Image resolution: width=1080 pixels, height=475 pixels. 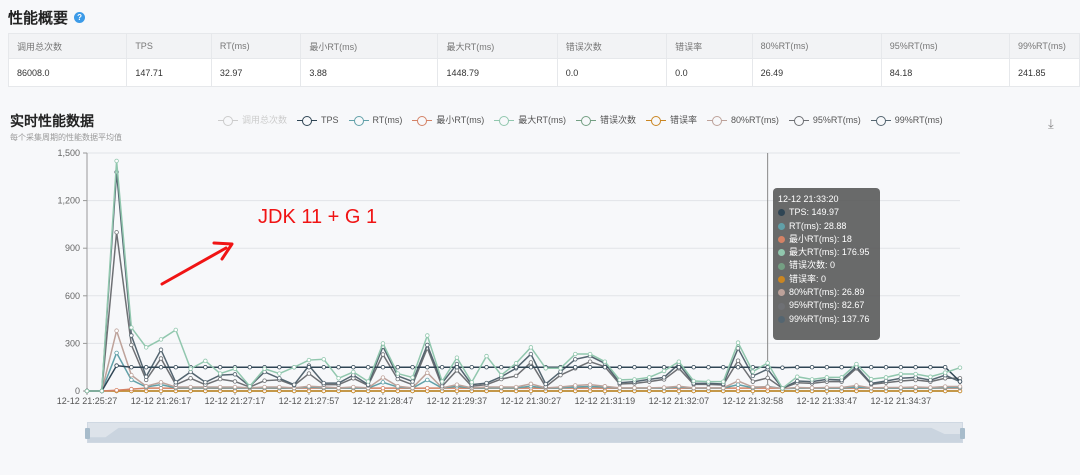 What do you see at coordinates (808, 278) in the screenshot?
I see `tooltip-value: 错误率: 0` at bounding box center [808, 278].